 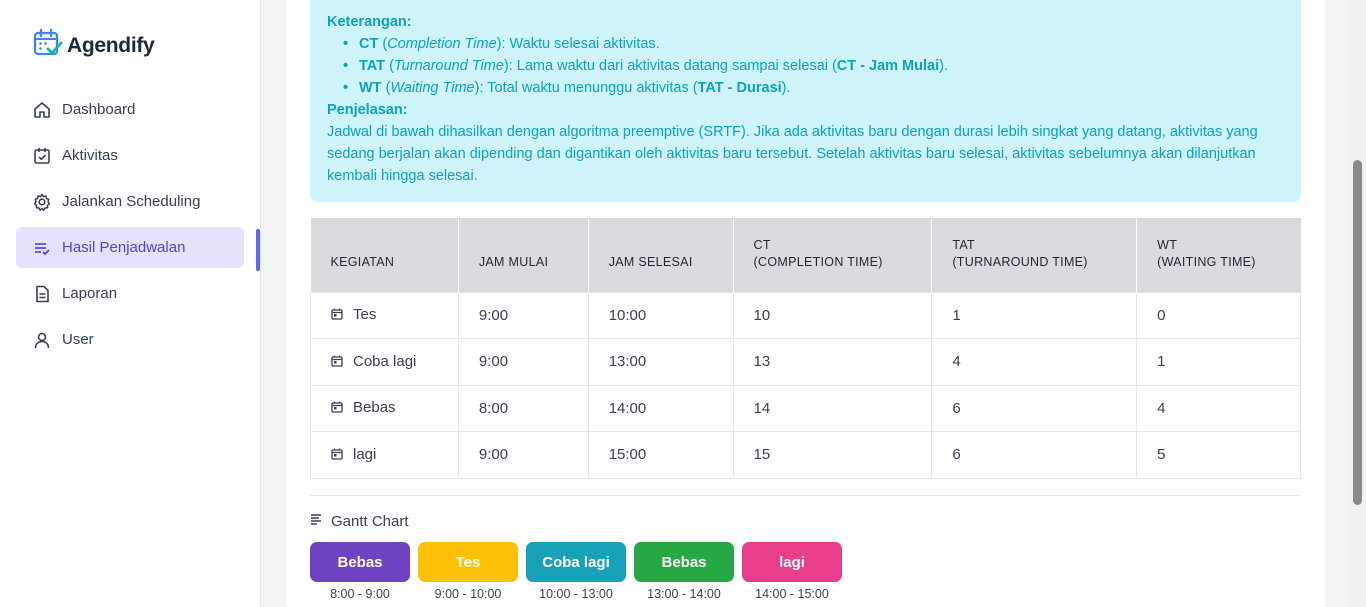 What do you see at coordinates (576, 594) in the screenshot?
I see `gantt-bar-time: 10:00 - 13:00` at bounding box center [576, 594].